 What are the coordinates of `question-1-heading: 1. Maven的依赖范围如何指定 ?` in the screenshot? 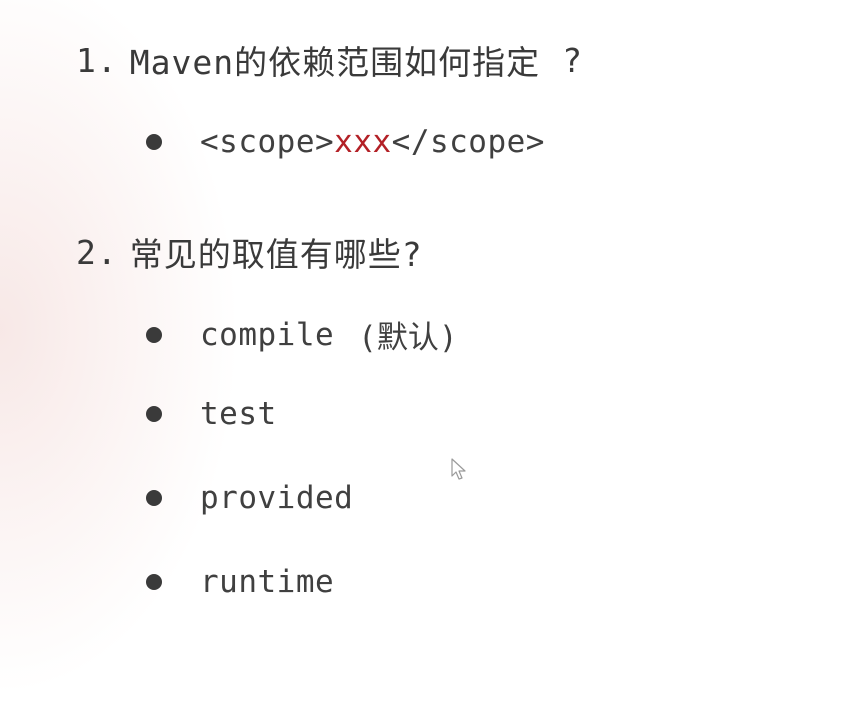 It's located at (329, 60).